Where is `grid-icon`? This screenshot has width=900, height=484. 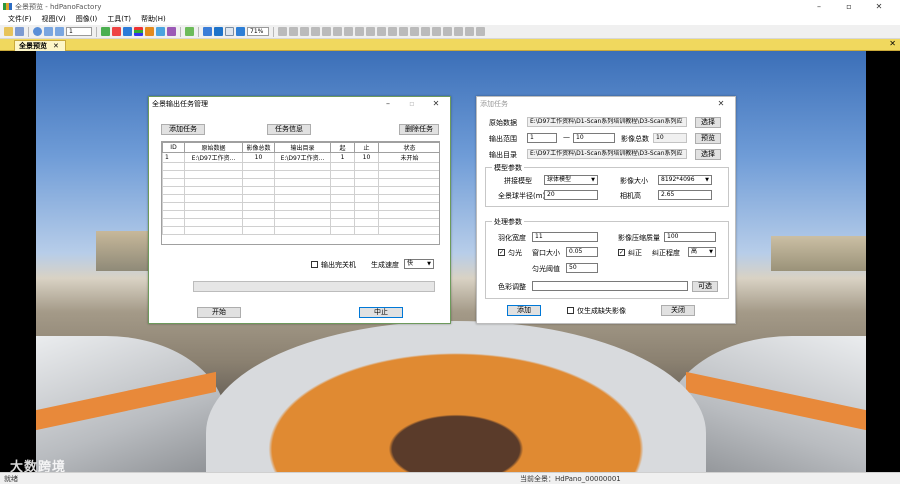 grid-icon is located at coordinates (315, 31).